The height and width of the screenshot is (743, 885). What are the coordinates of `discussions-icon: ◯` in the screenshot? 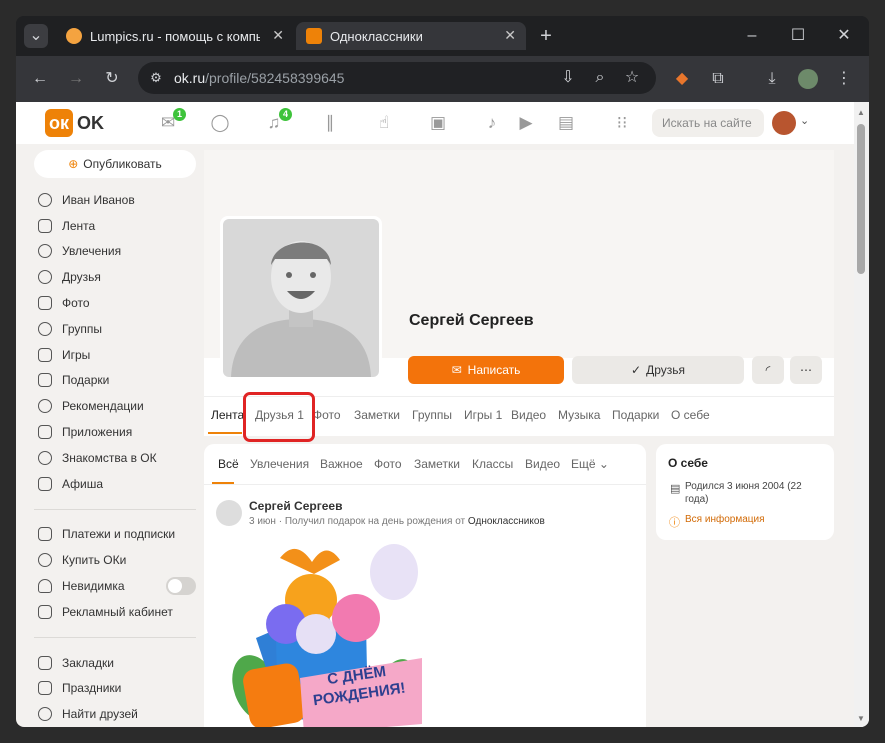 It's located at (220, 123).